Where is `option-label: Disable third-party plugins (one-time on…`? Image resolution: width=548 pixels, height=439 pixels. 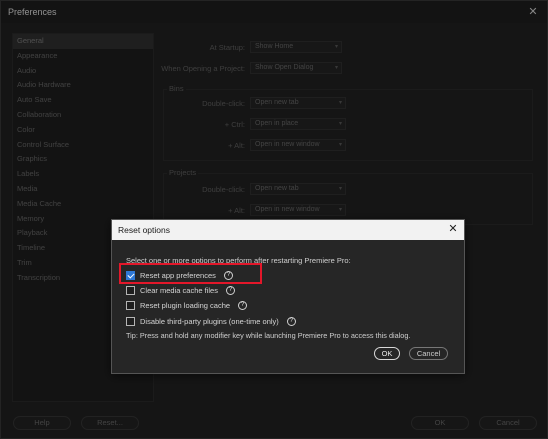 option-label: Disable third-party plugins (one-time on… is located at coordinates (209, 321).